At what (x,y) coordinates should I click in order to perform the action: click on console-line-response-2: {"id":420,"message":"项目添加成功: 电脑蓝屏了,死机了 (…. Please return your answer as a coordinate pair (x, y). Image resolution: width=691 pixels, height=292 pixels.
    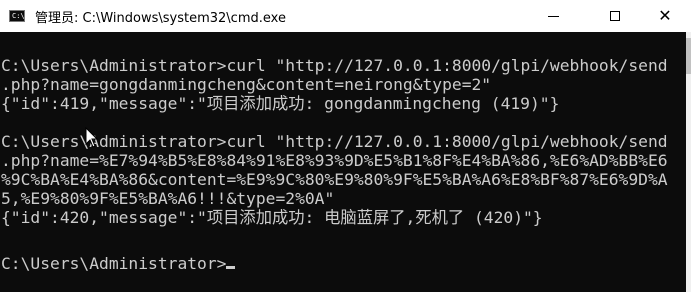
    Looking at the image, I should click on (272, 217).